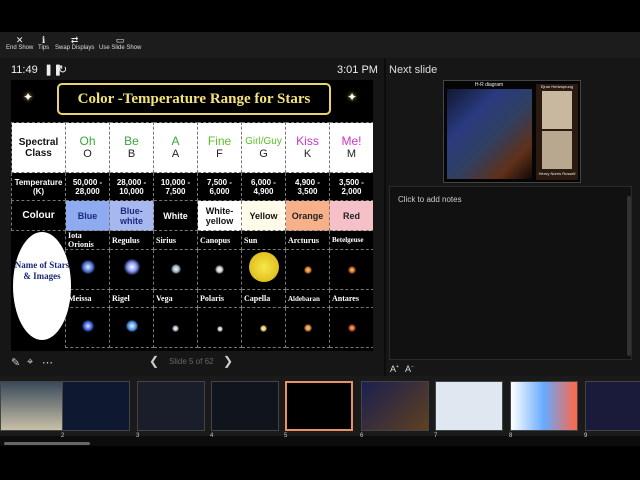 The width and height of the screenshot is (640, 480). I want to click on colour-cell: Red, so click(351, 215).